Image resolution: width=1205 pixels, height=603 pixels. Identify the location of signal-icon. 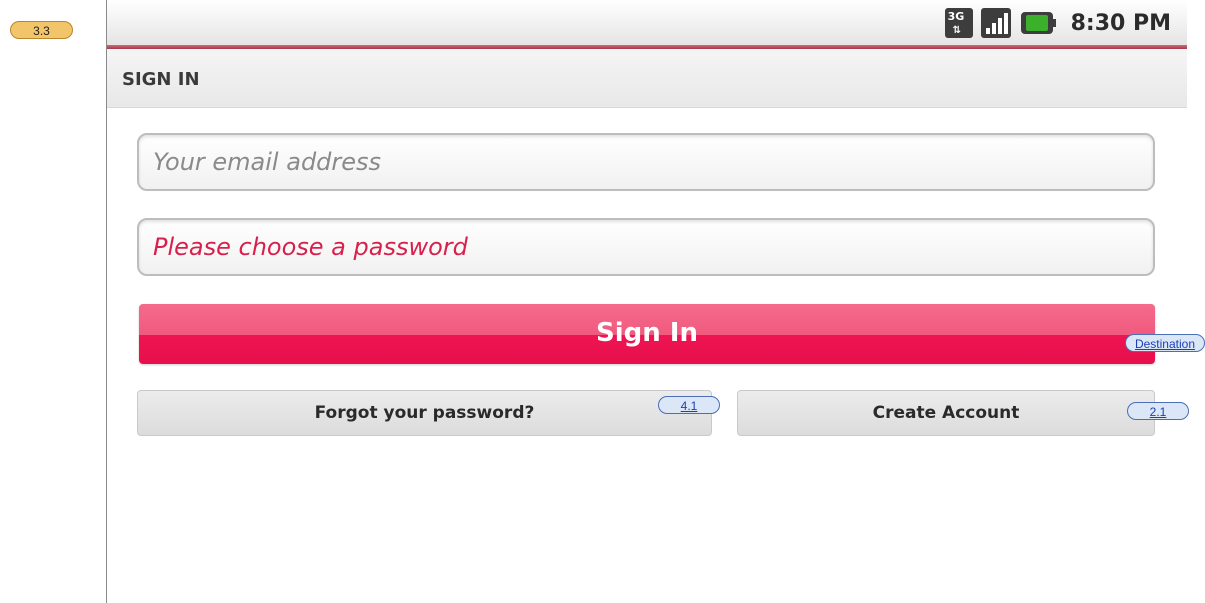
(995, 23).